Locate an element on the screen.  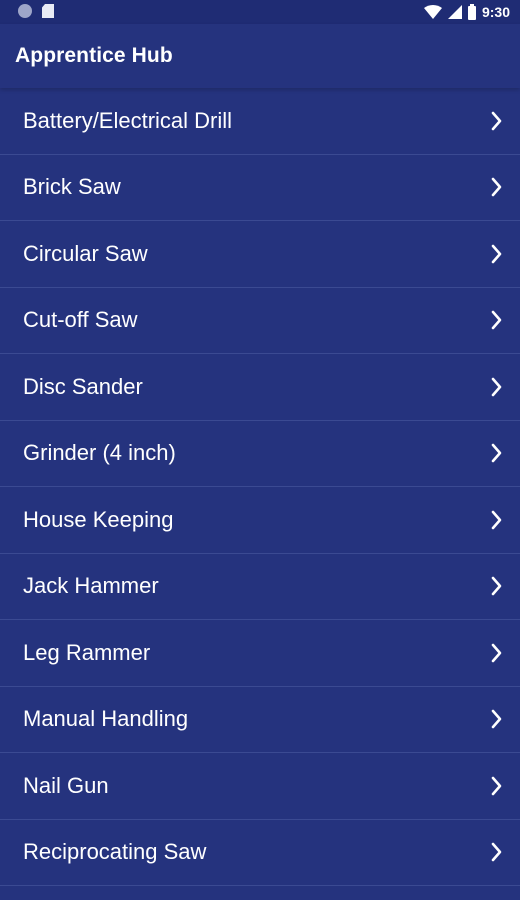
list-item-grinder: Grinder (4 inch) is located at coordinates (260, 453).